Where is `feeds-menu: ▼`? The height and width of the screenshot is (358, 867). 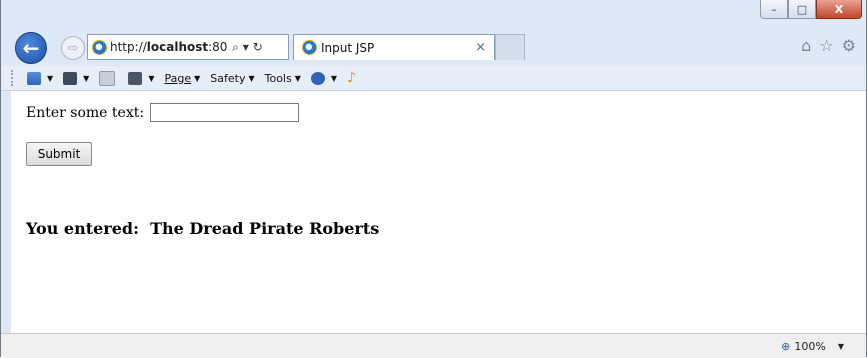 feeds-menu: ▼ is located at coordinates (76, 78).